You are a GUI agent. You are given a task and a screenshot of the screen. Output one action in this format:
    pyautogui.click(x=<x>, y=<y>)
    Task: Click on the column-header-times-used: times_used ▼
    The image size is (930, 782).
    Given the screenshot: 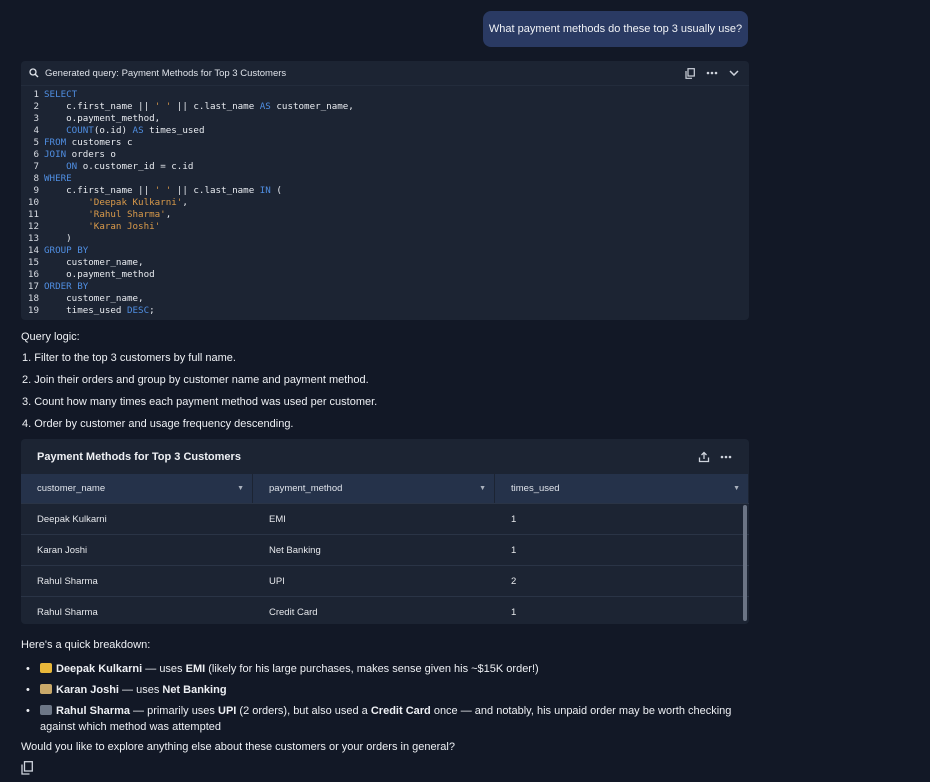 What is the action you would take?
    pyautogui.click(x=622, y=488)
    